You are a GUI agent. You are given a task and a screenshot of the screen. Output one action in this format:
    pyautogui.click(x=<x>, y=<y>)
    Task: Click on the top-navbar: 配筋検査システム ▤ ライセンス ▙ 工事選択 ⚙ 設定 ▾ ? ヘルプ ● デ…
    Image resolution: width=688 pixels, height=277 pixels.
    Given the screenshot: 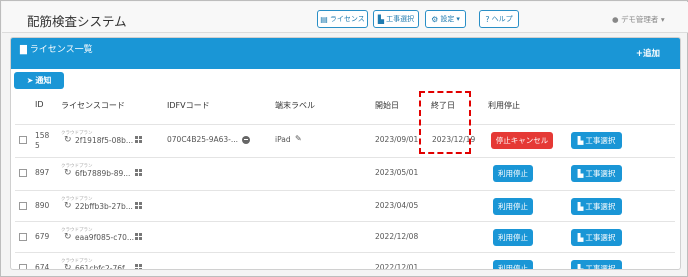 What is the action you would take?
    pyautogui.click(x=345, y=17)
    